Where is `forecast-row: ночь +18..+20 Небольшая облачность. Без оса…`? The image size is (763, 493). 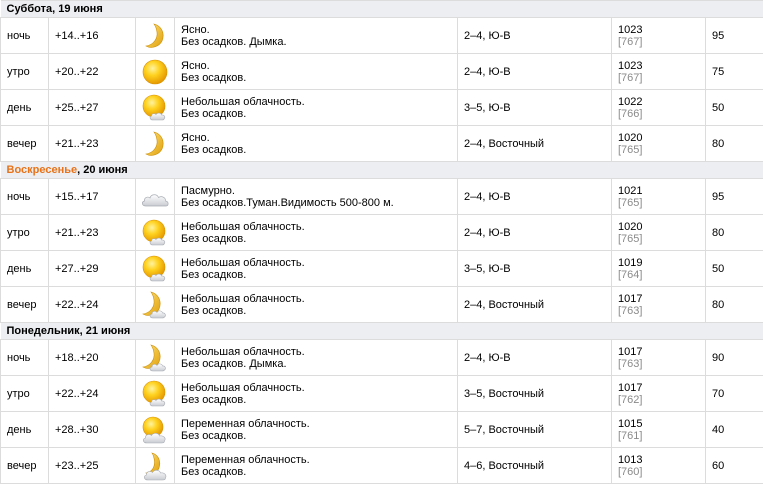 forecast-row: ночь +18..+20 Небольшая облачность. Без оса… is located at coordinates (381, 357).